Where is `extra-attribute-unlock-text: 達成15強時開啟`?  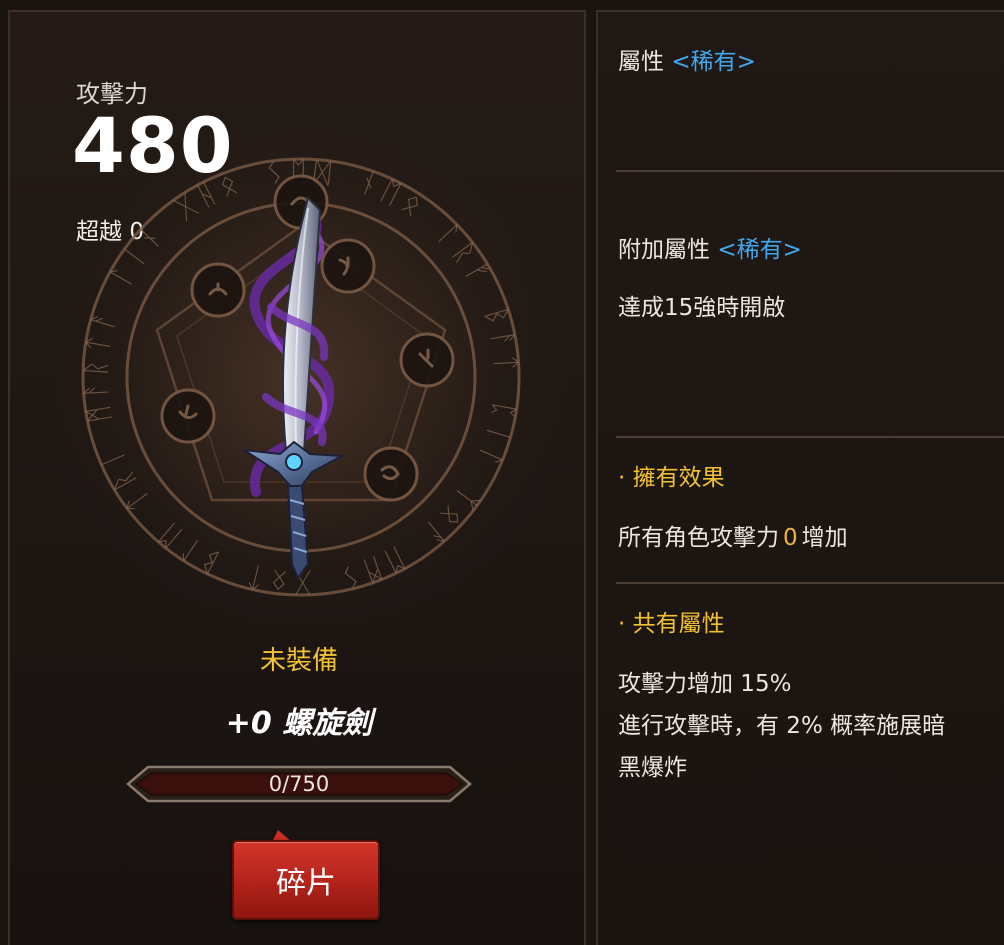 extra-attribute-unlock-text: 達成15強時開啟 is located at coordinates (702, 308).